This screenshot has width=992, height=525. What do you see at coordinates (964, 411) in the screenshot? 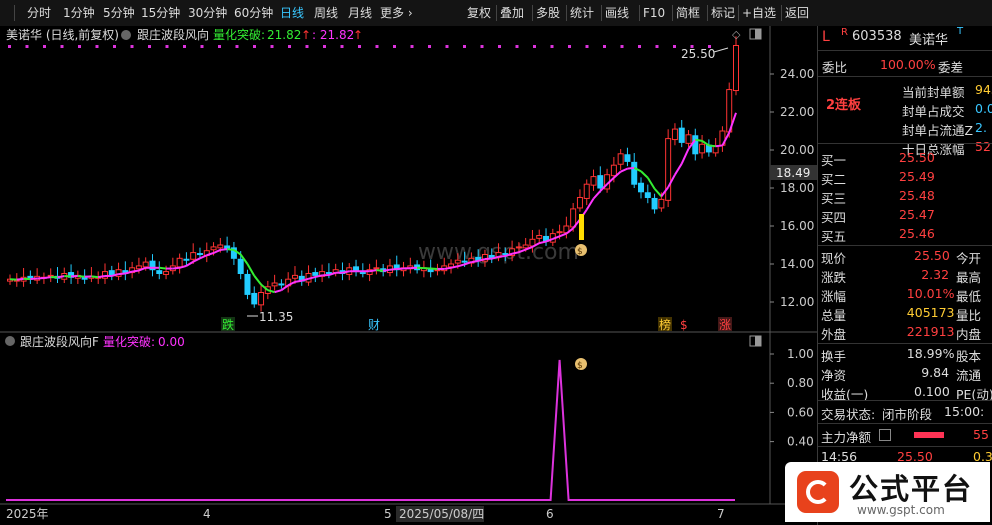
I see `trade-time: 15:00:` at bounding box center [964, 411].